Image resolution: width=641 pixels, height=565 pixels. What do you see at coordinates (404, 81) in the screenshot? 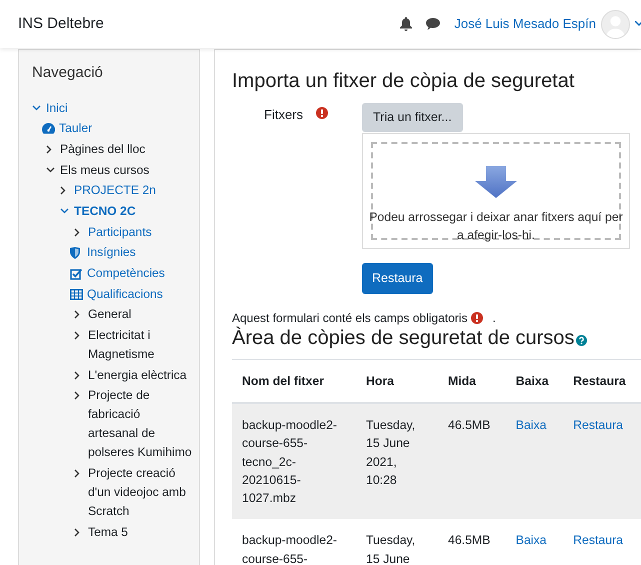
I see `page-heading: Importa un fitxer de còpia de seguretat` at bounding box center [404, 81].